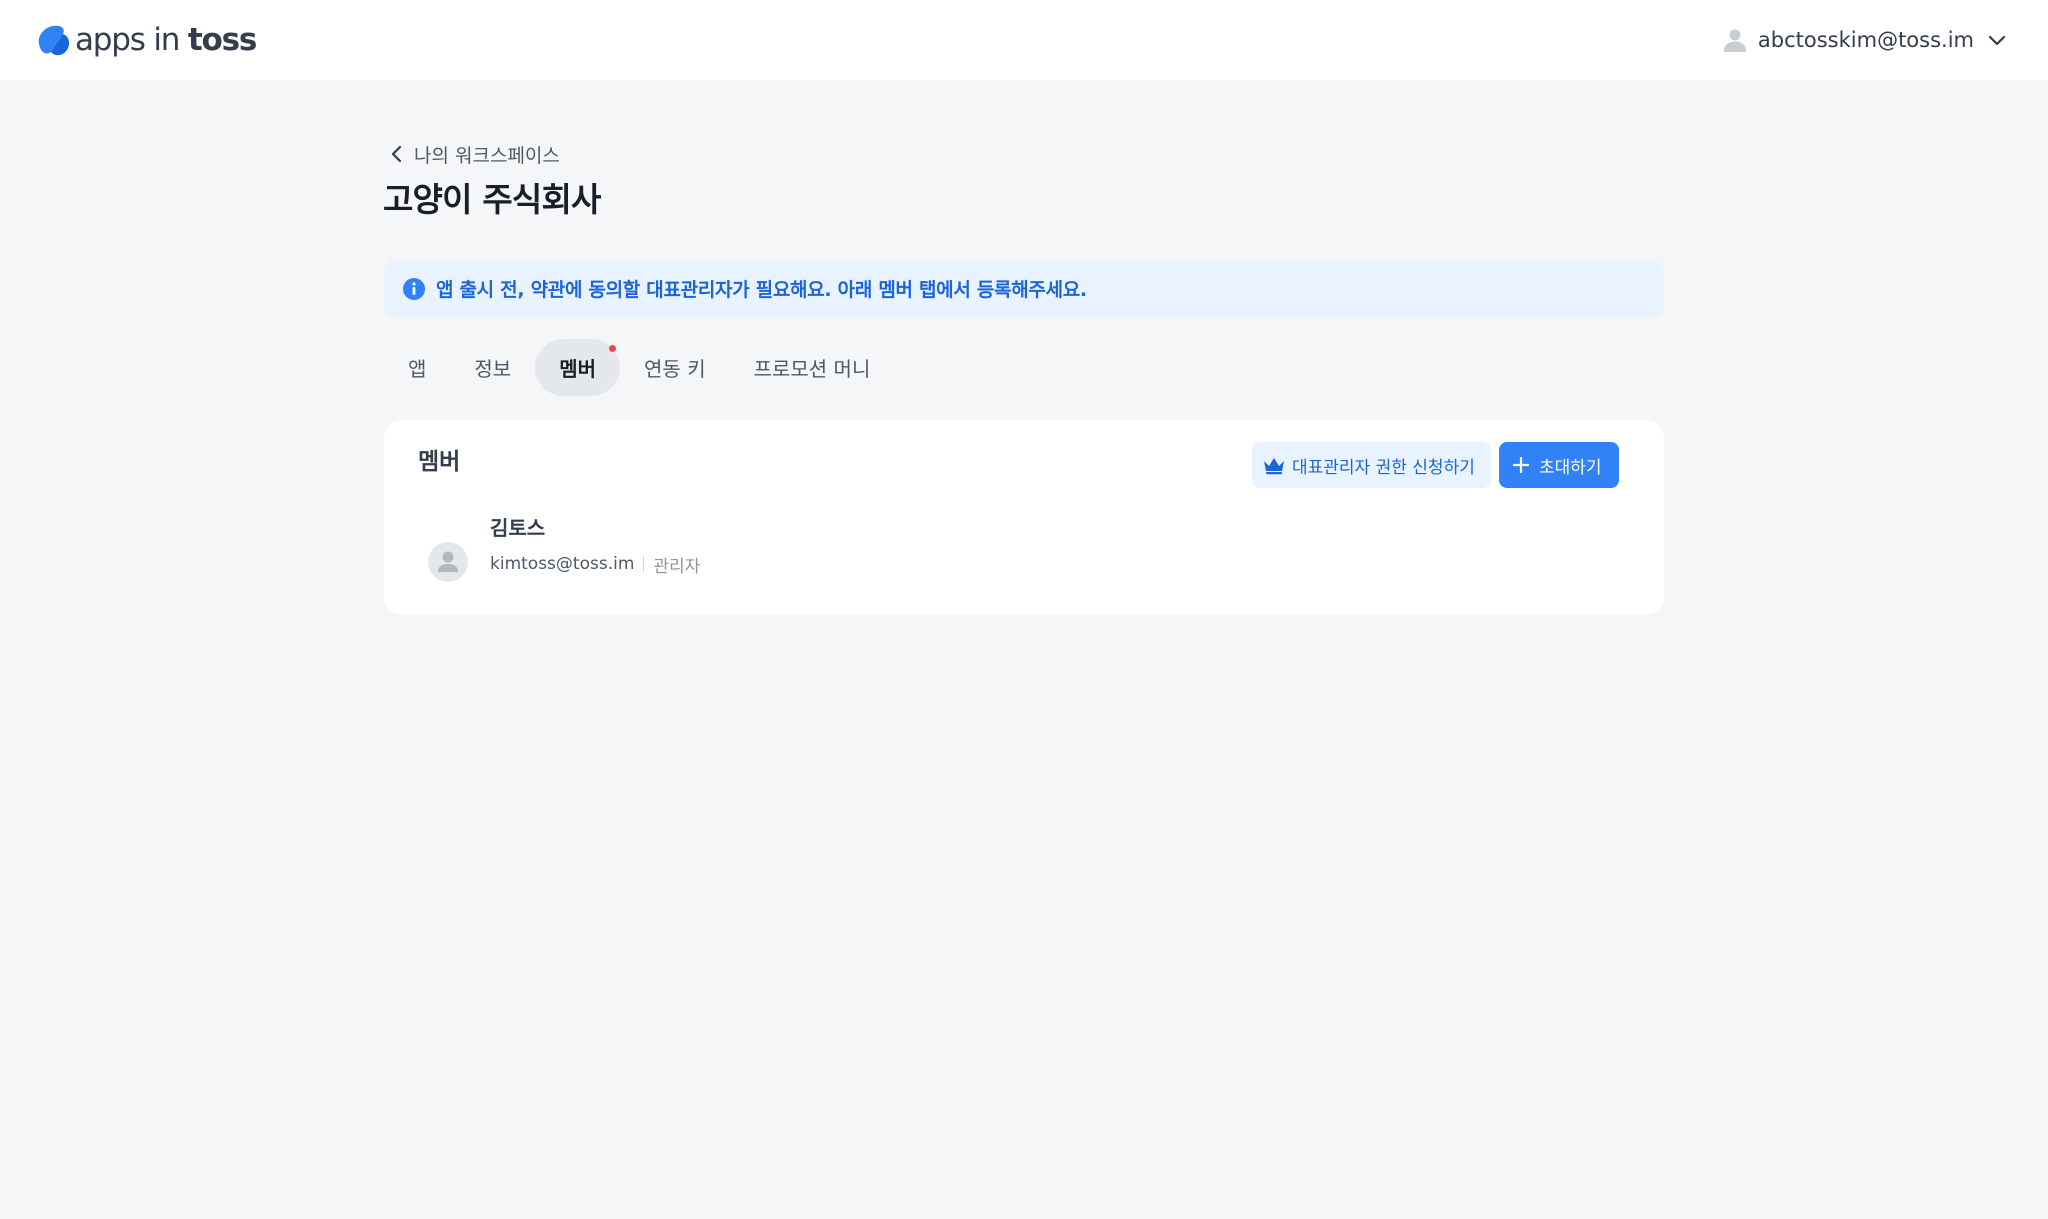  I want to click on tab-integration-key: 연동 키, so click(675, 367).